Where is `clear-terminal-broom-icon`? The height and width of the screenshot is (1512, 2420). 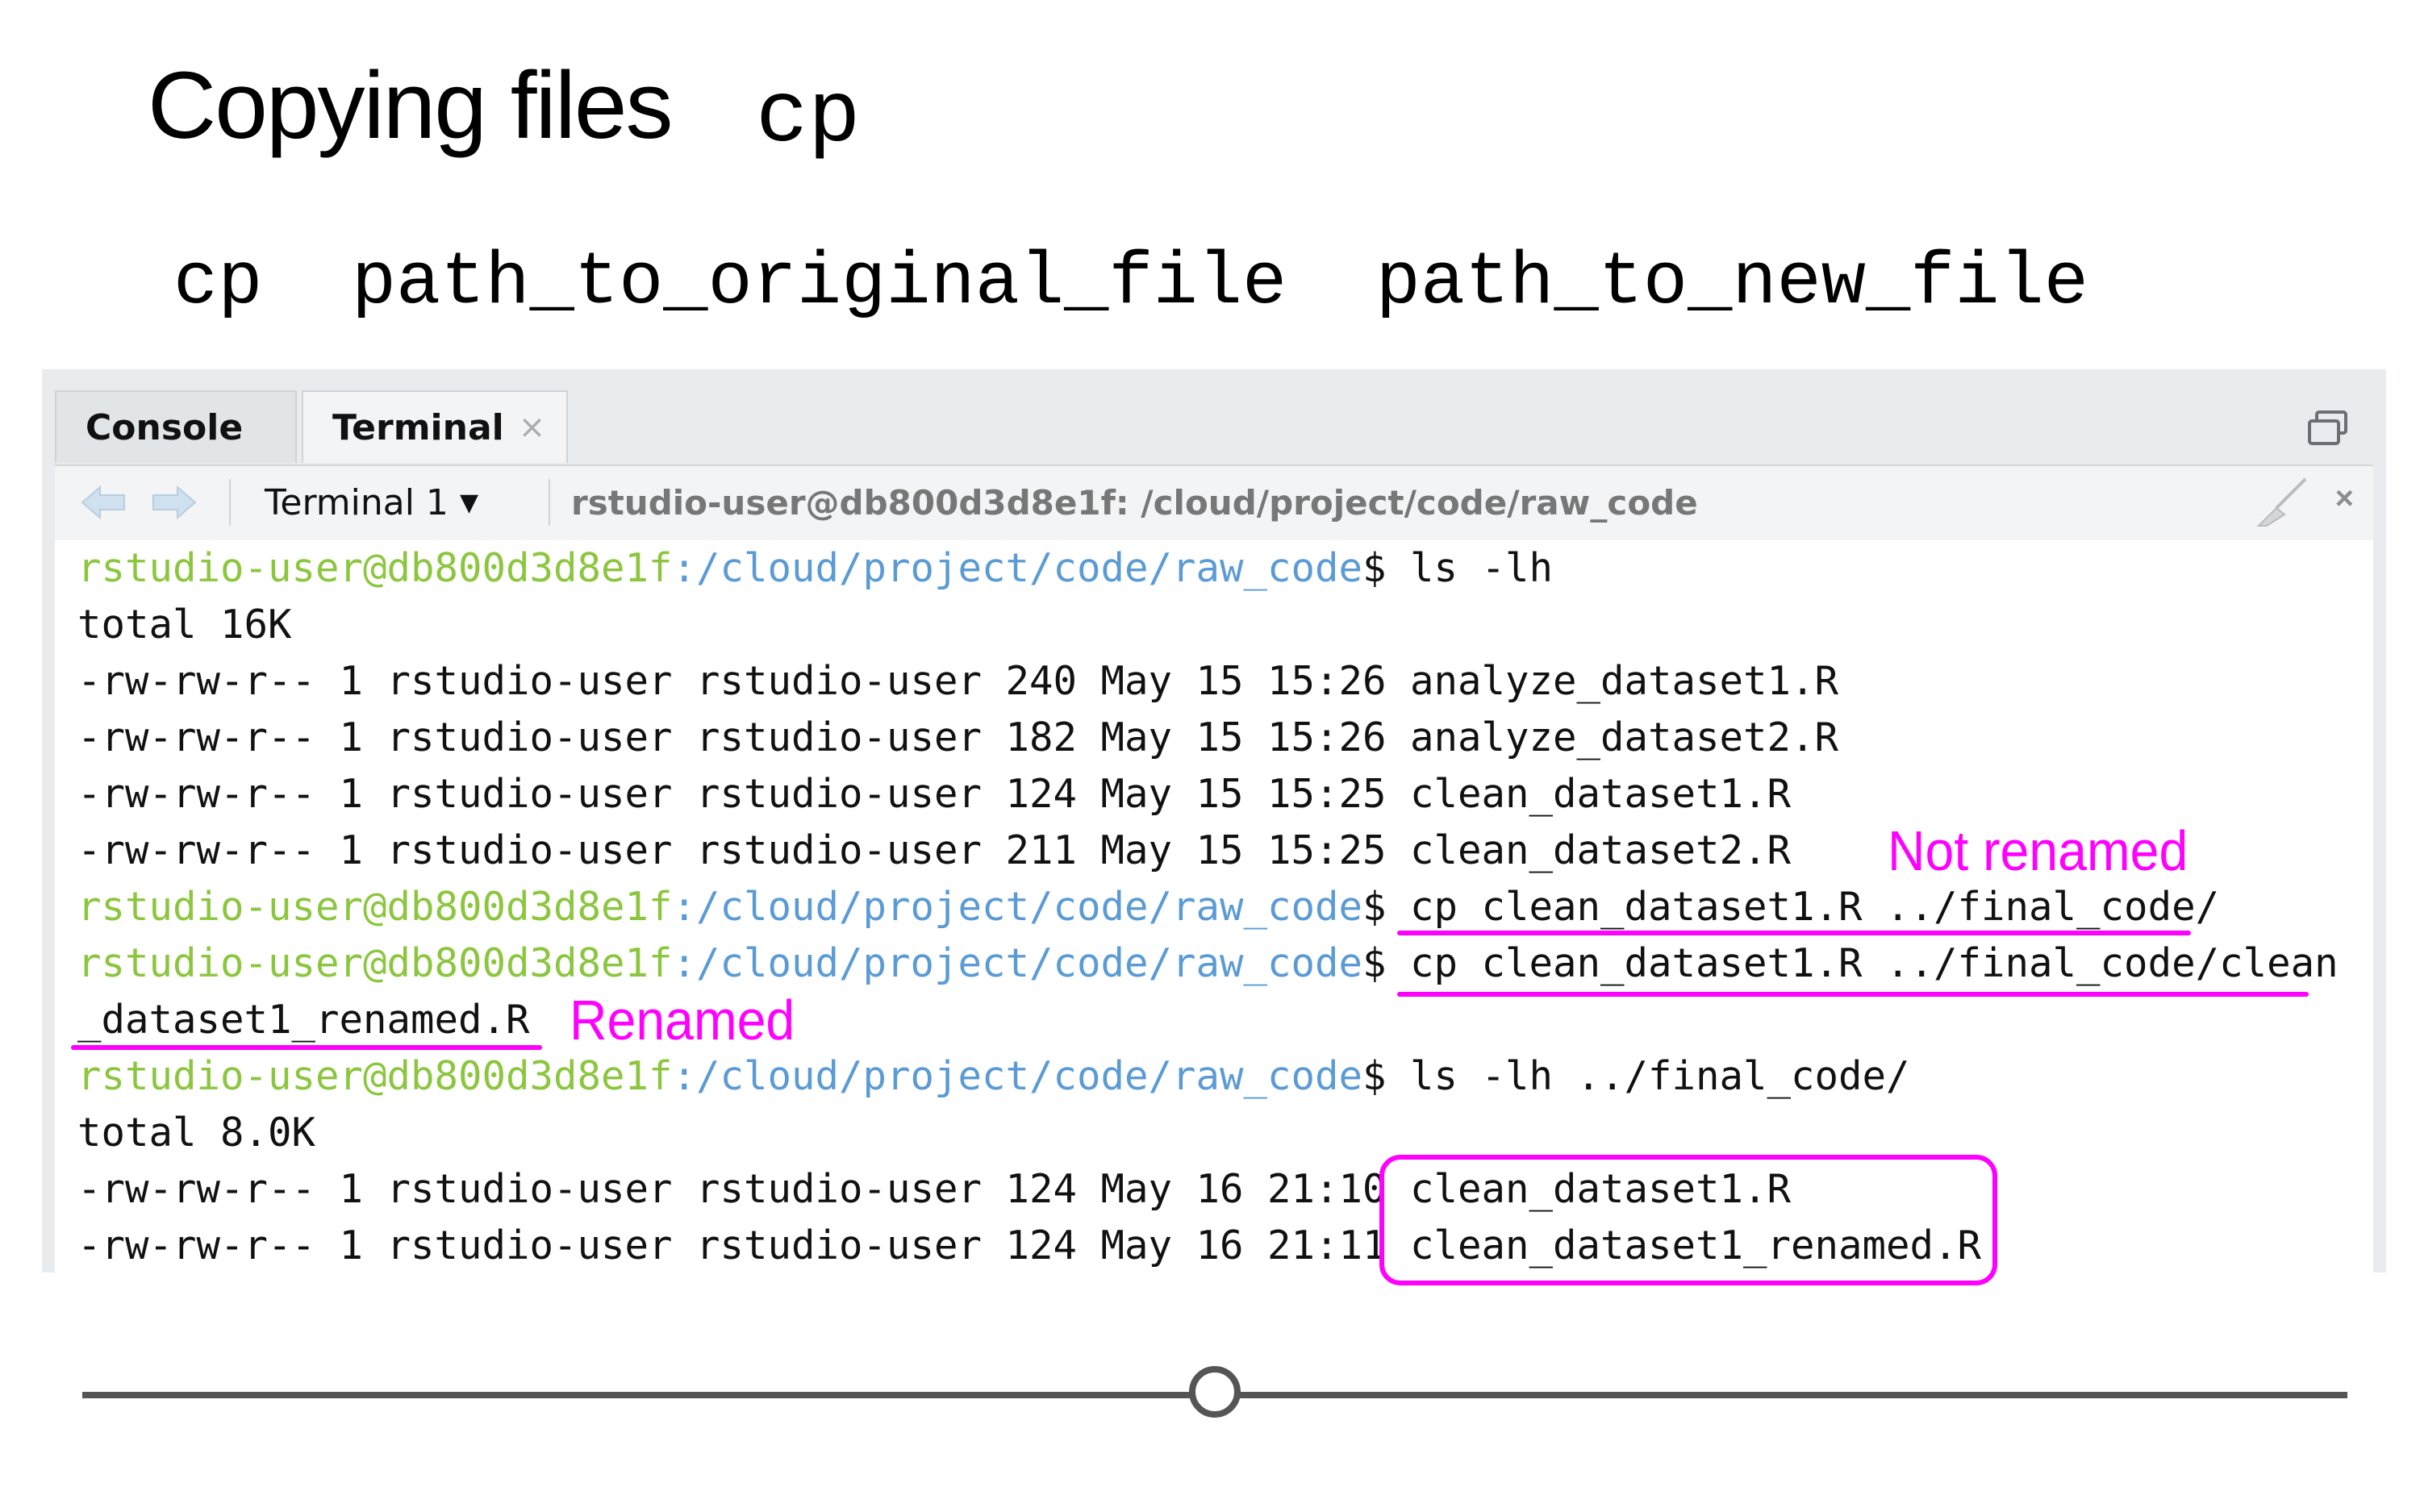 clear-terminal-broom-icon is located at coordinates (2280, 502).